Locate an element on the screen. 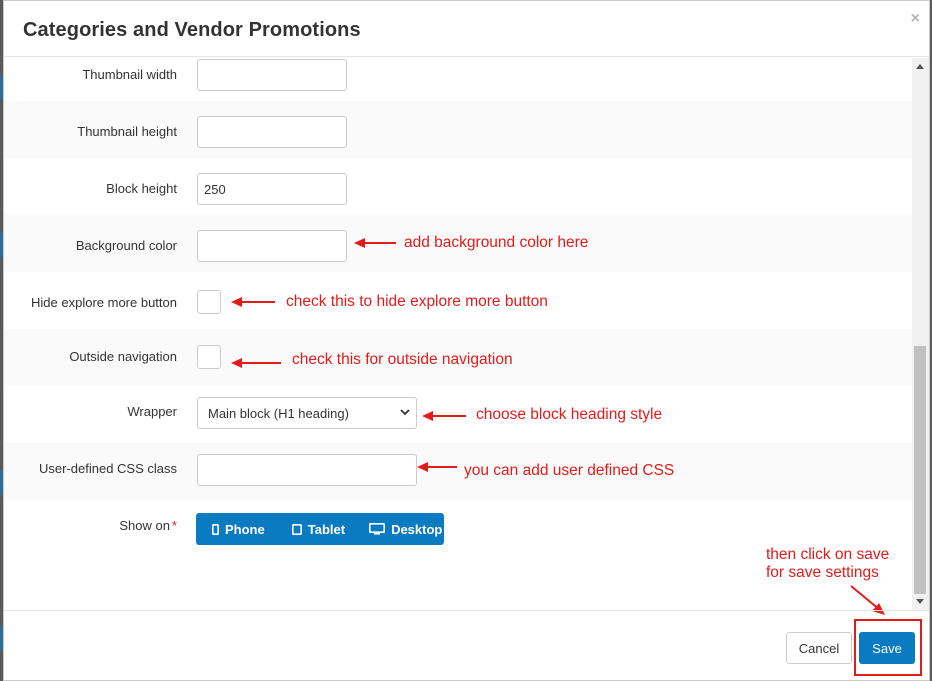 This screenshot has width=932, height=681. annotation-save: then click on save for save settings is located at coordinates (827, 564).